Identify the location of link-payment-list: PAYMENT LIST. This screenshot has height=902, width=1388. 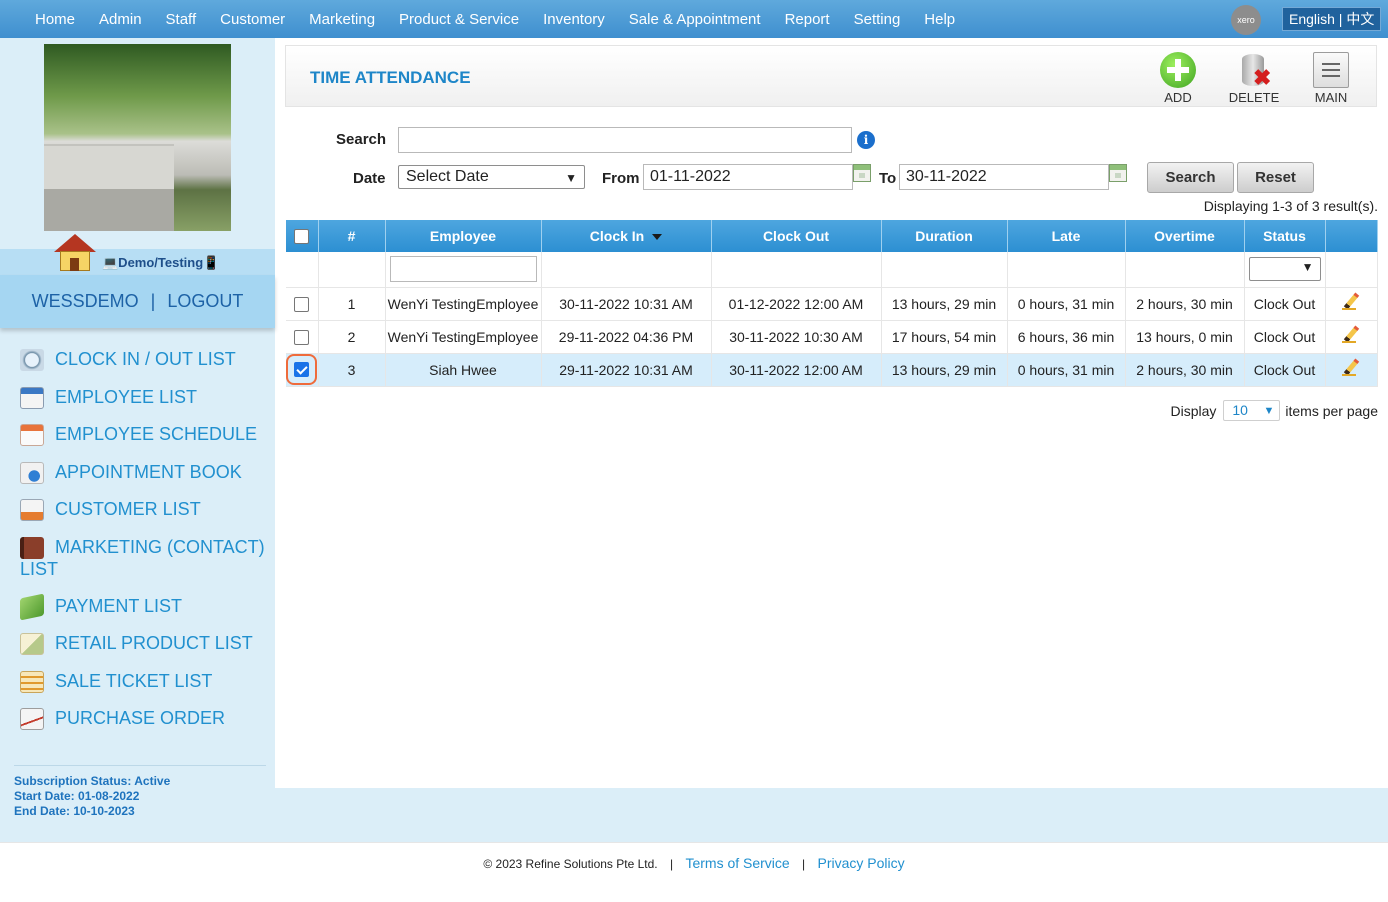
(137, 612).